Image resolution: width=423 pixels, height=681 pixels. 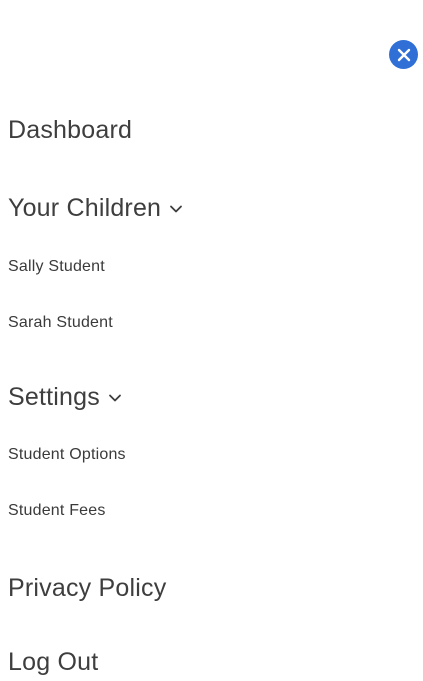 What do you see at coordinates (53, 662) in the screenshot?
I see `nav-item-log-out: Log Out` at bounding box center [53, 662].